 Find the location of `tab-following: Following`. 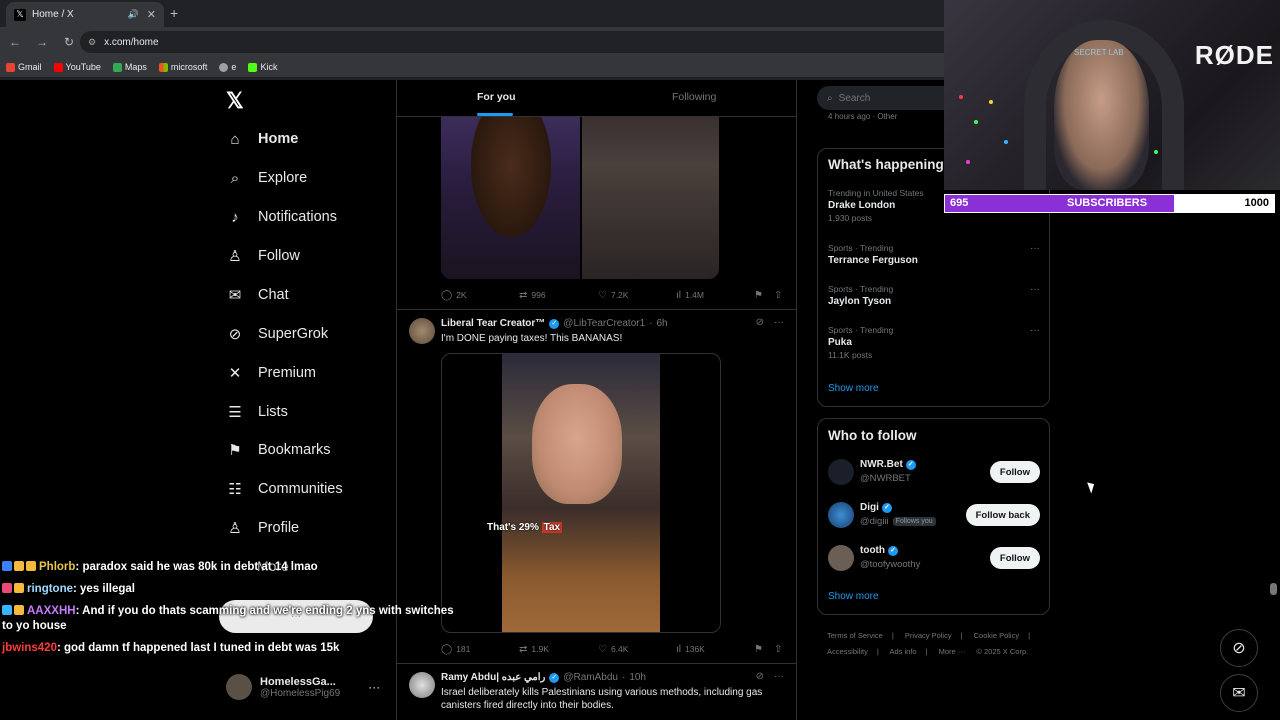

tab-following: Following is located at coordinates (694, 97).